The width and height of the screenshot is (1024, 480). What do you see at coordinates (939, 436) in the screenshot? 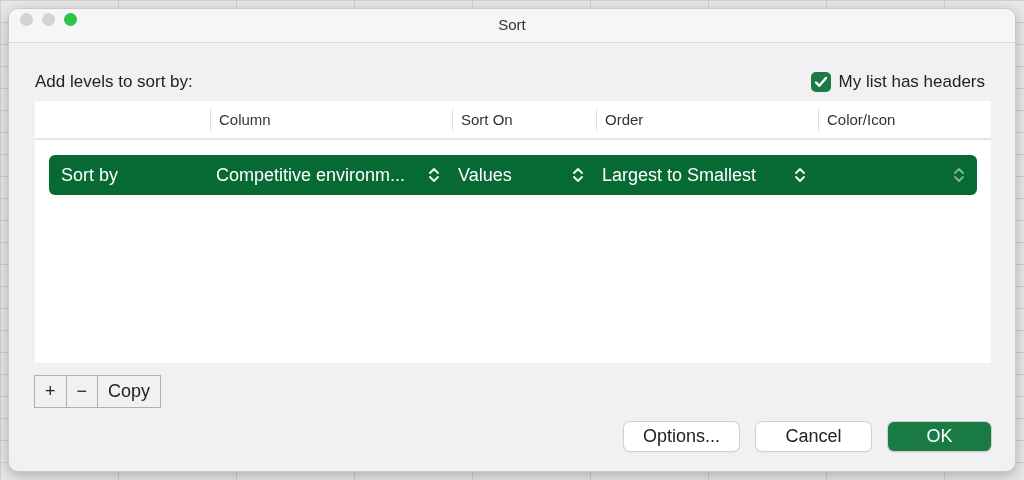
I see `ok-button: OK` at bounding box center [939, 436].